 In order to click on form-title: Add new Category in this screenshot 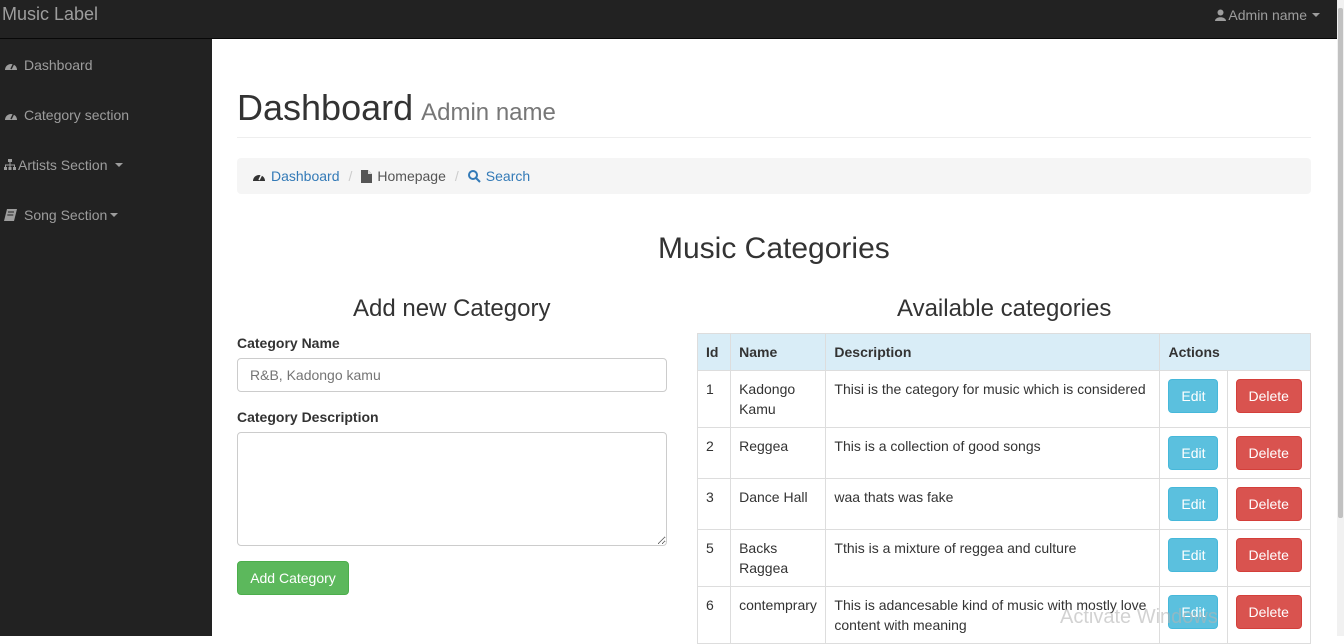, I will do `click(452, 308)`.